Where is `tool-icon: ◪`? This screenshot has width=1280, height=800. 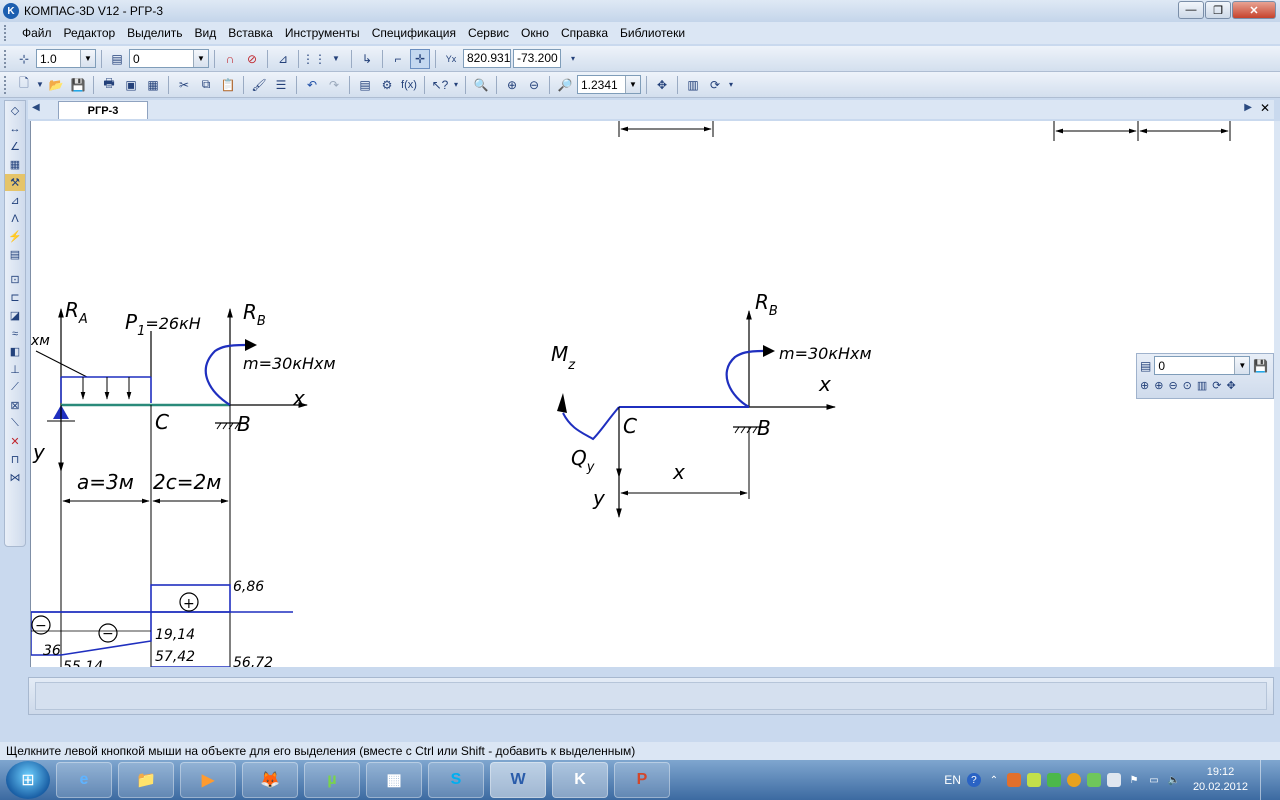
tool-icon: ◪ is located at coordinates (15, 315).